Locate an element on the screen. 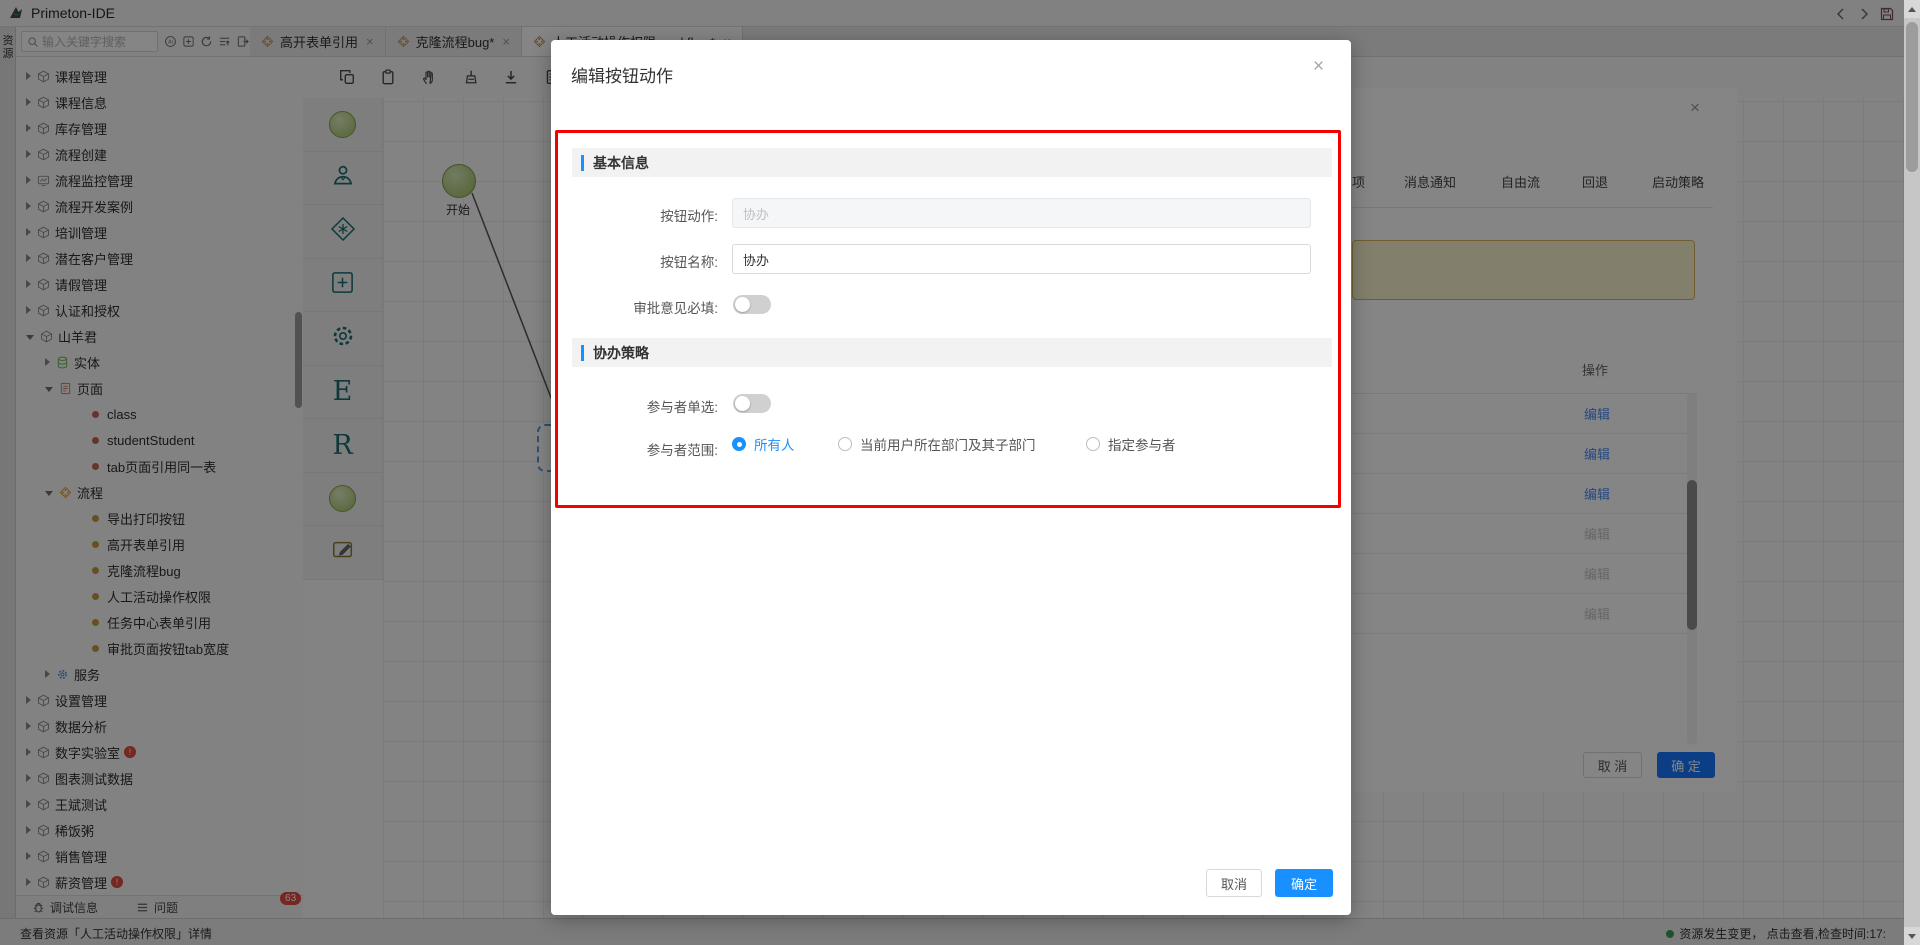  scope-radio-option: 当前用户所在部门及其子部门 is located at coordinates (937, 444).